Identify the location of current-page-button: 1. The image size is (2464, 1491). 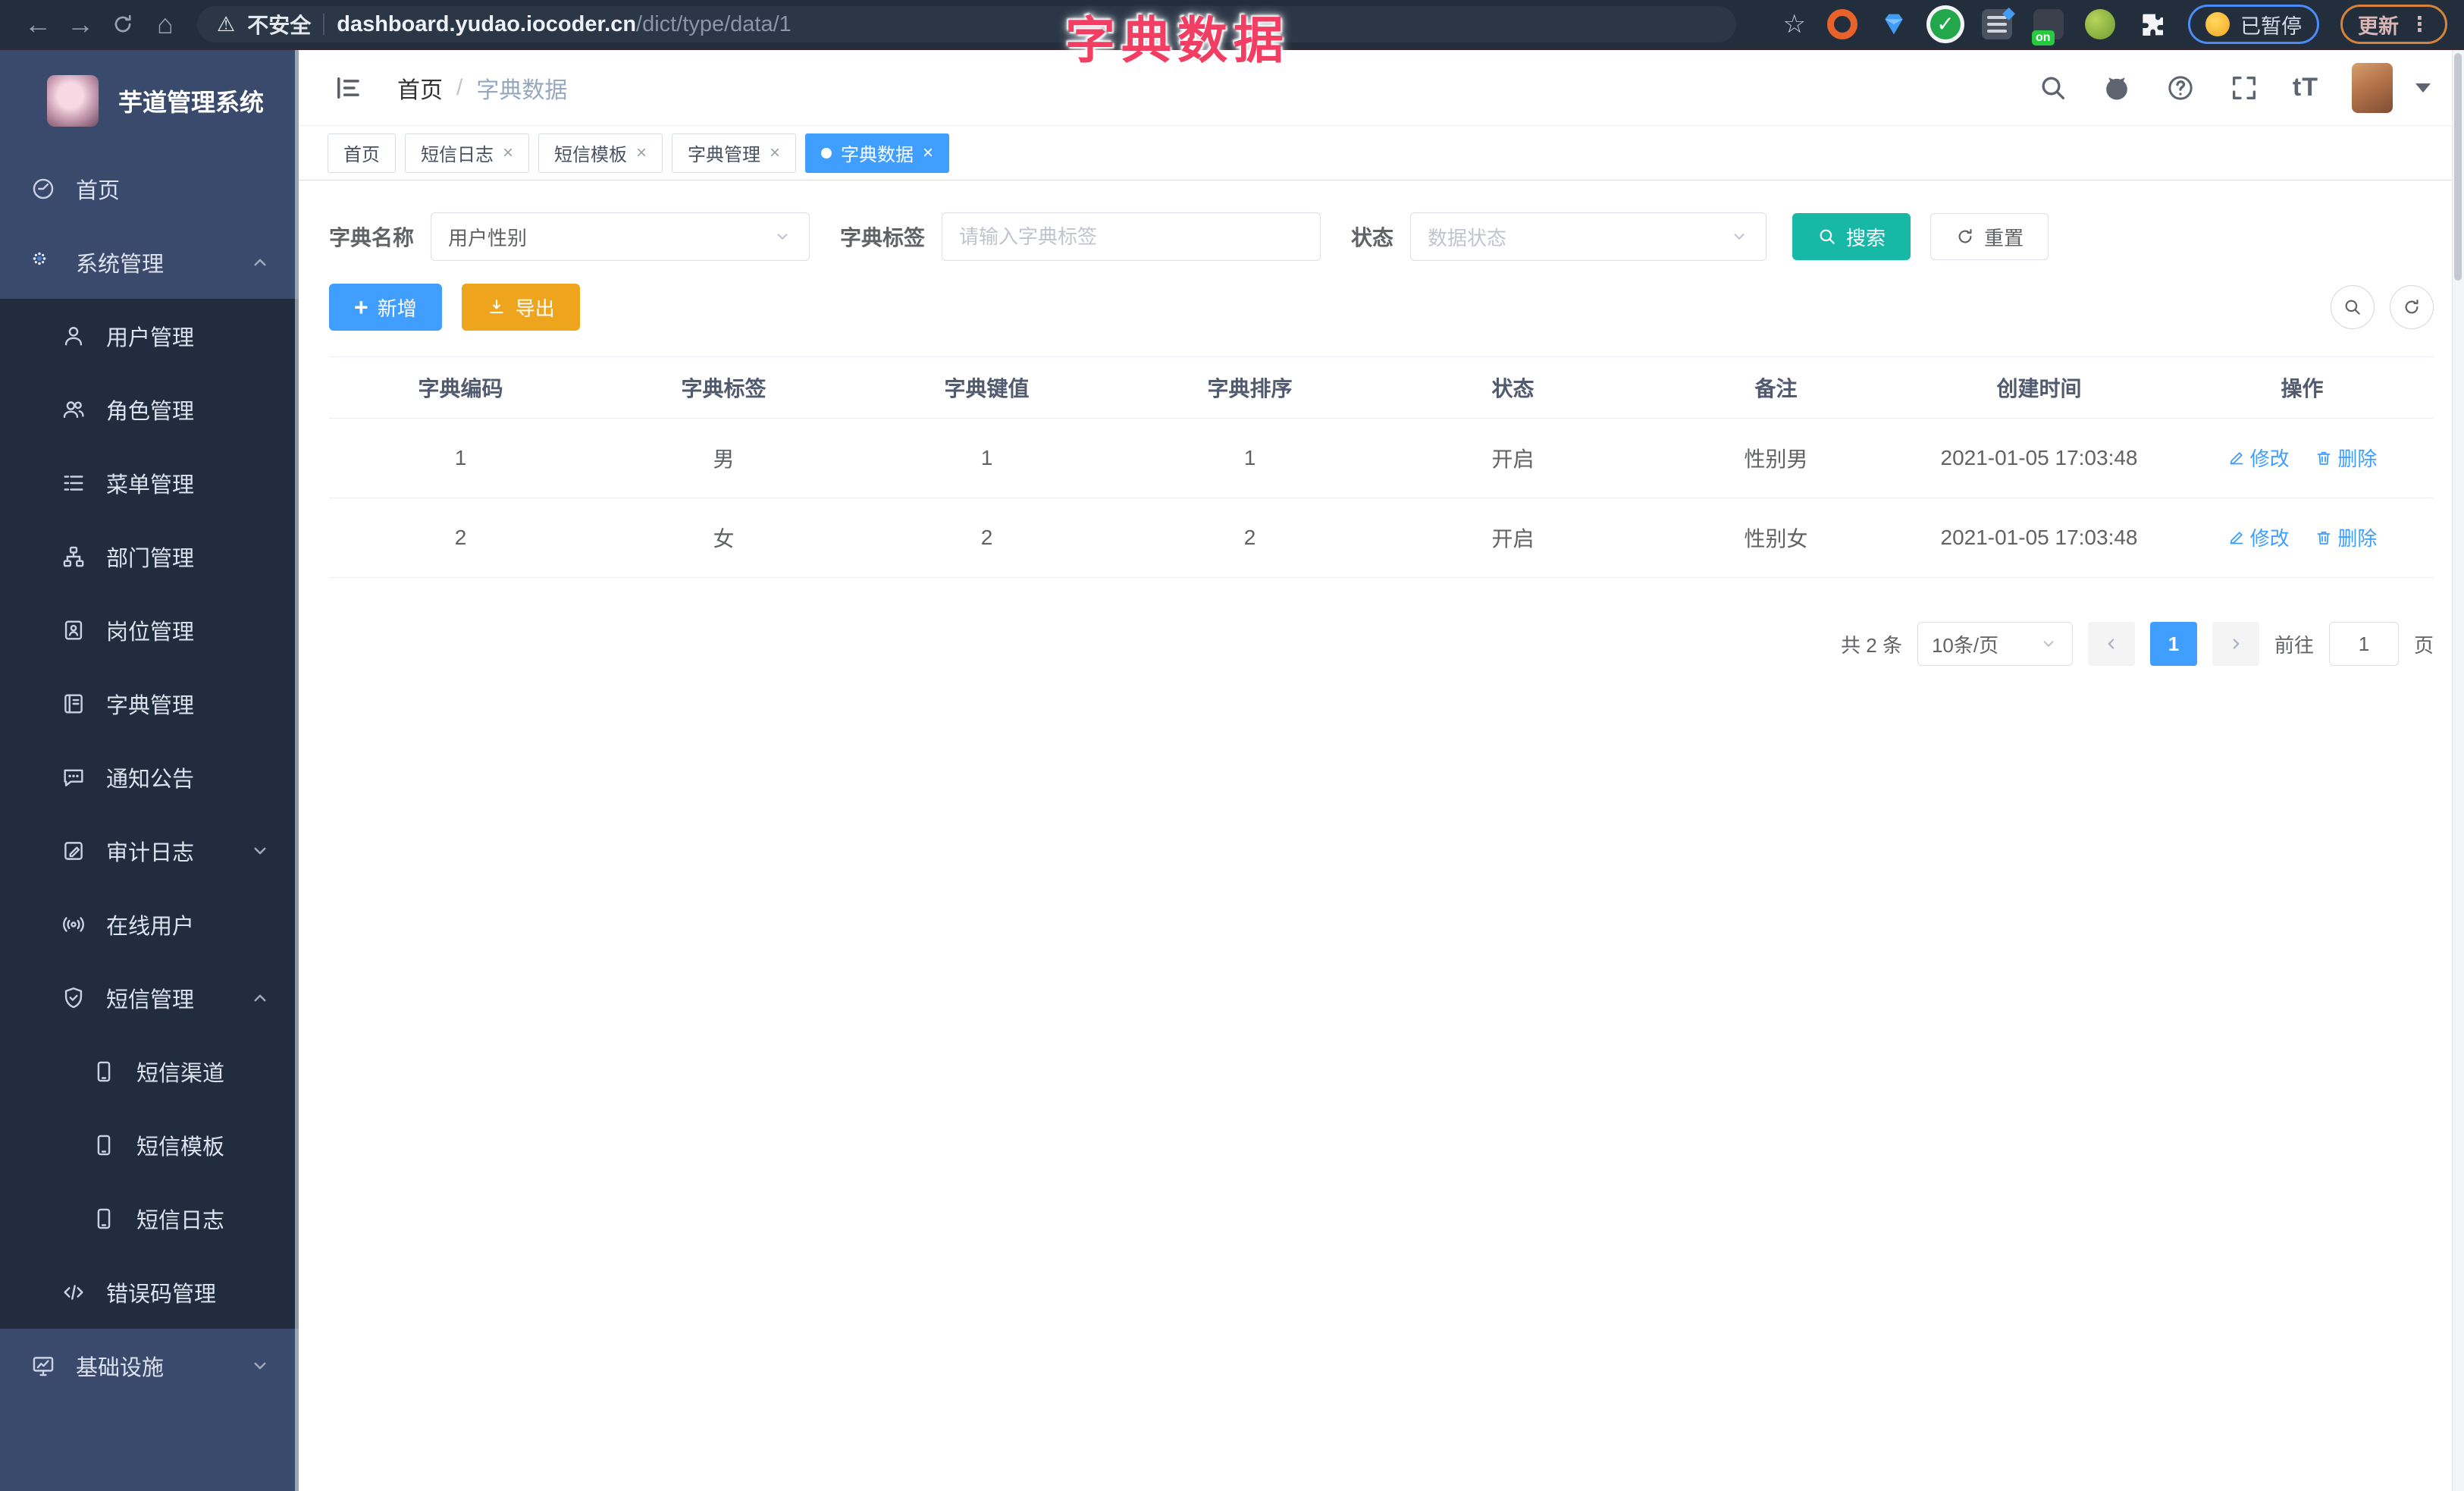
(2173, 644).